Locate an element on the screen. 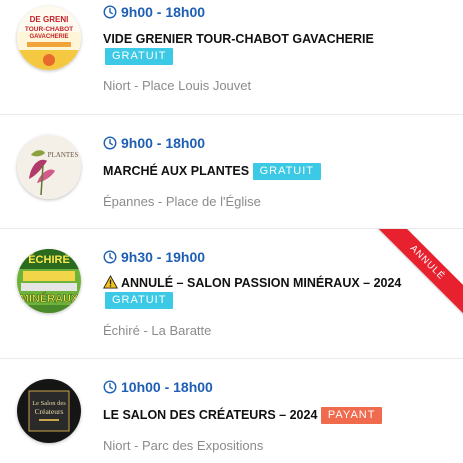 This screenshot has width=463, height=463. price-badge: PAYANT is located at coordinates (351, 415).